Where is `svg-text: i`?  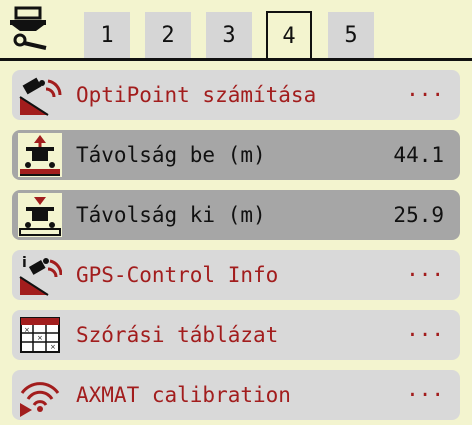 svg-text: i is located at coordinates (24, 263).